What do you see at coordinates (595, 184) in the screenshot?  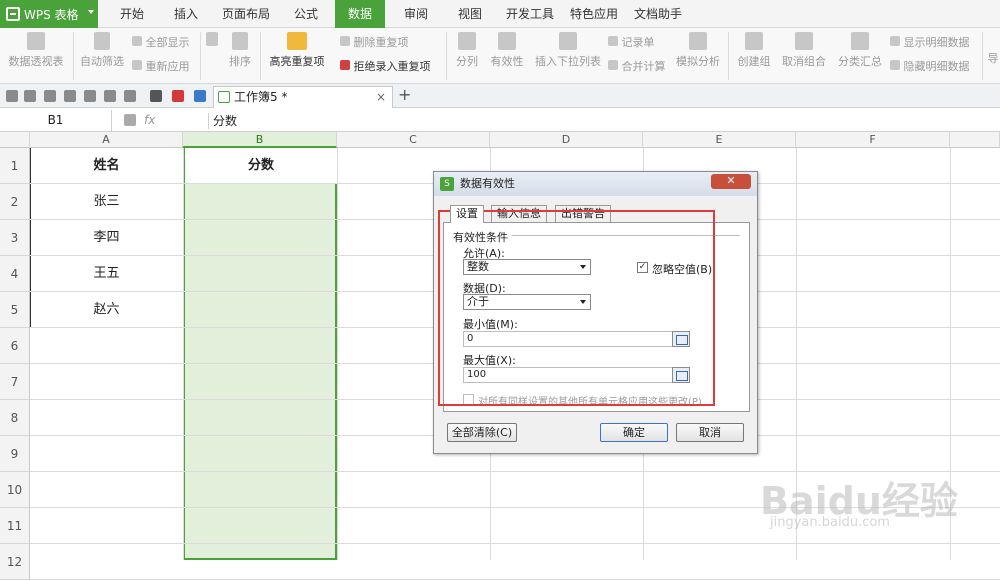 I see `dialog-title-bar: S 数据有效性 ✕` at bounding box center [595, 184].